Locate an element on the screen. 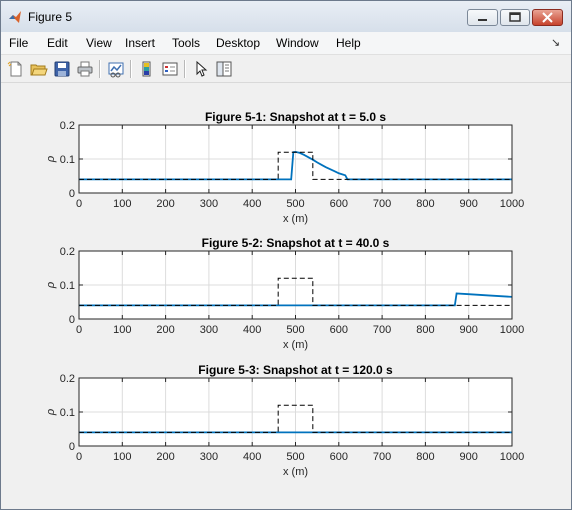  menu-file: File is located at coordinates (18, 43).